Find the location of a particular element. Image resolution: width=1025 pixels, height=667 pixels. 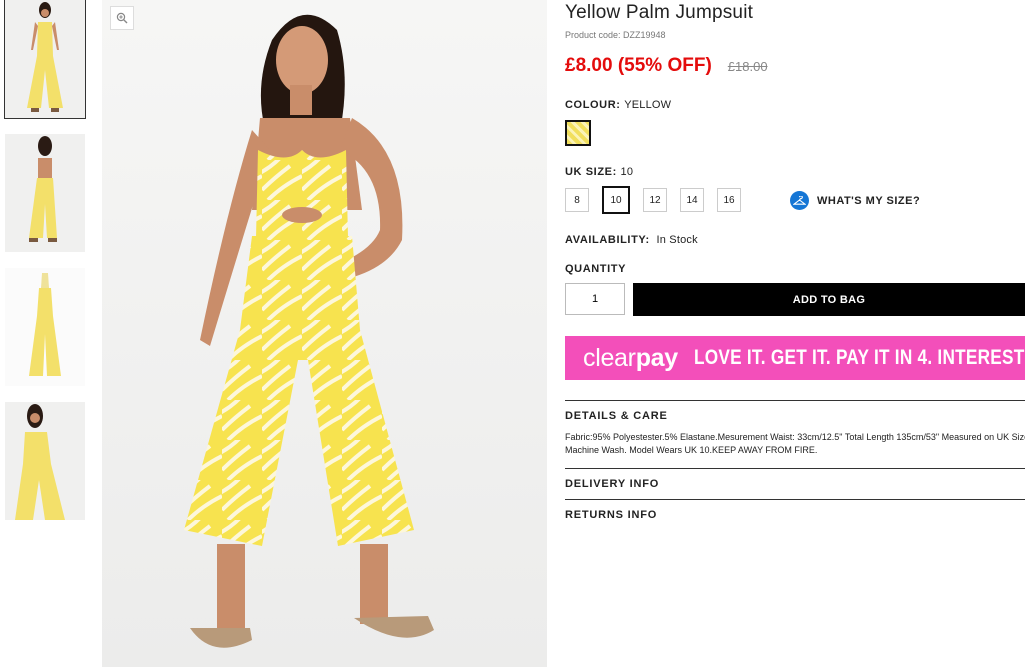

returns-info-section: RETURNS INFO is located at coordinates (795, 514).